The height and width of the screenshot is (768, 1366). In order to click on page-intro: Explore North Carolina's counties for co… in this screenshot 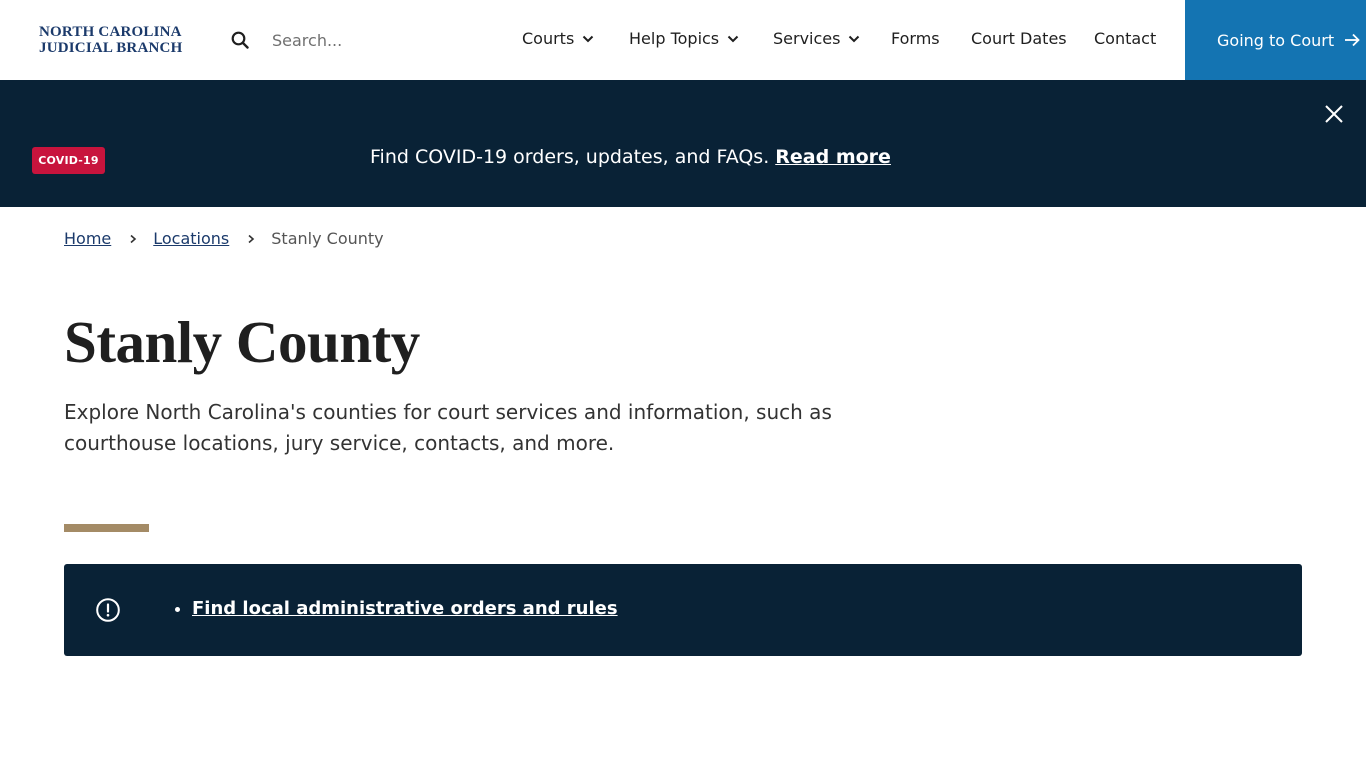, I will do `click(448, 427)`.